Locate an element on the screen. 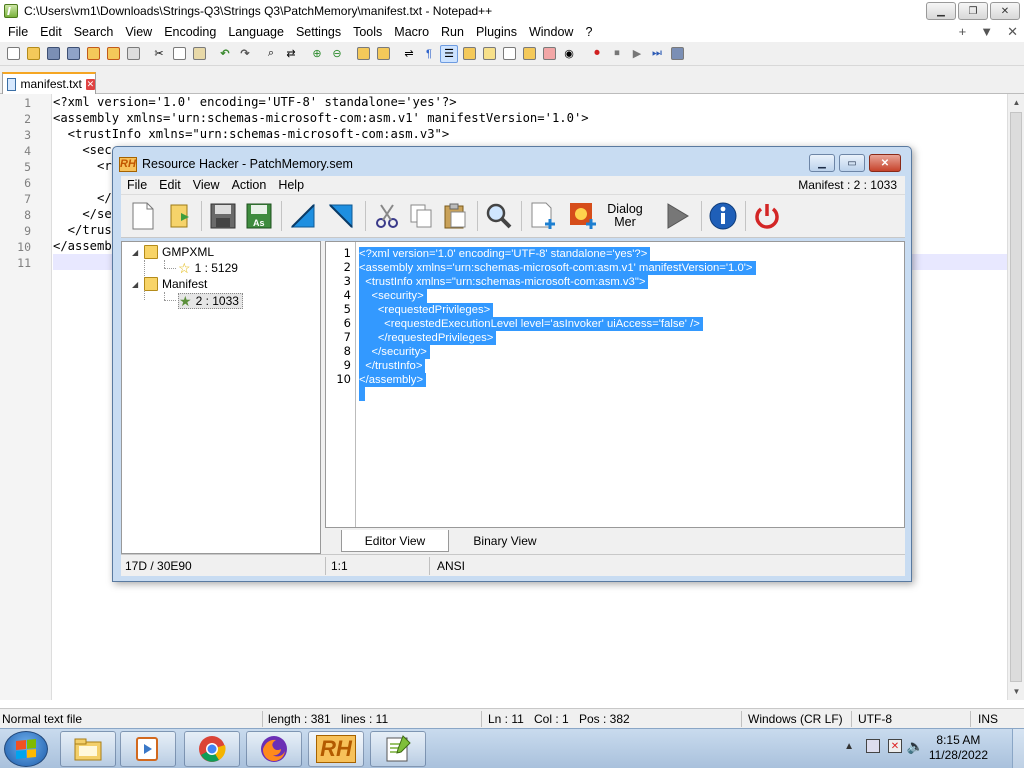 This screenshot has width=1024, height=768. cut-icon is located at coordinates (387, 216).